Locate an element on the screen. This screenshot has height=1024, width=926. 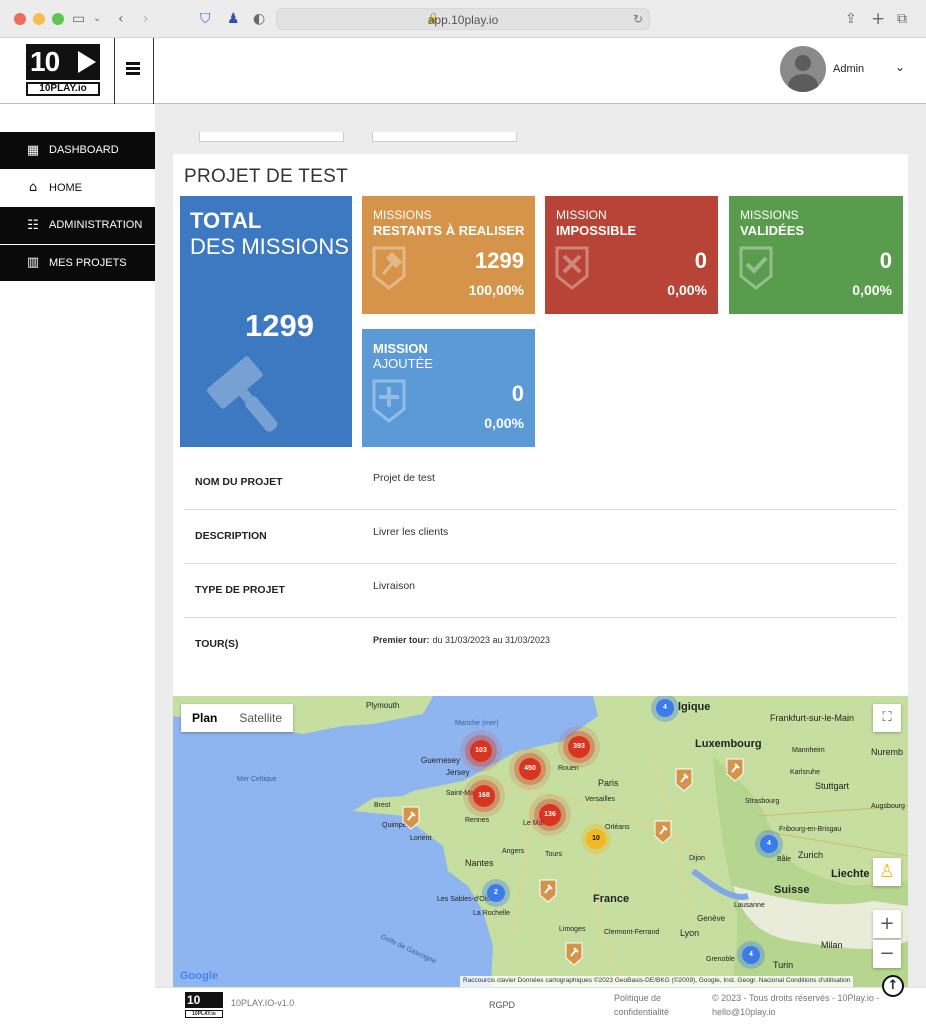
tile-label: TOTAL is located at coordinates (226, 220).